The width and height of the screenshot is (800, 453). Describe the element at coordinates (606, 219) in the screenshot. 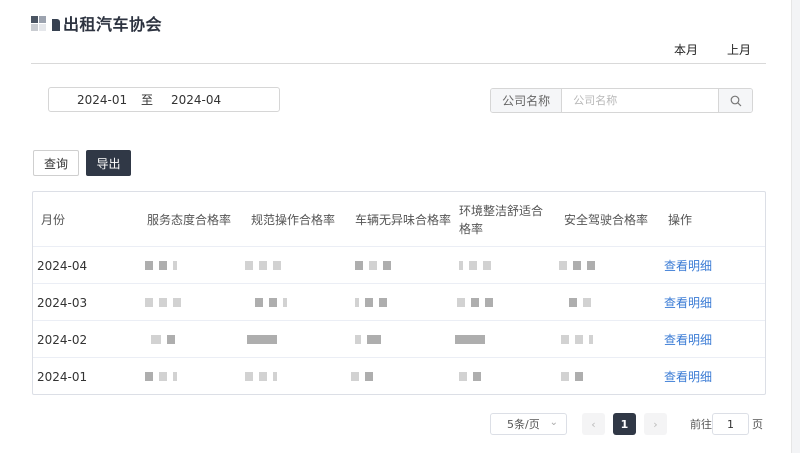

I see `column-header-safety: 安全驾驶合格率` at that location.